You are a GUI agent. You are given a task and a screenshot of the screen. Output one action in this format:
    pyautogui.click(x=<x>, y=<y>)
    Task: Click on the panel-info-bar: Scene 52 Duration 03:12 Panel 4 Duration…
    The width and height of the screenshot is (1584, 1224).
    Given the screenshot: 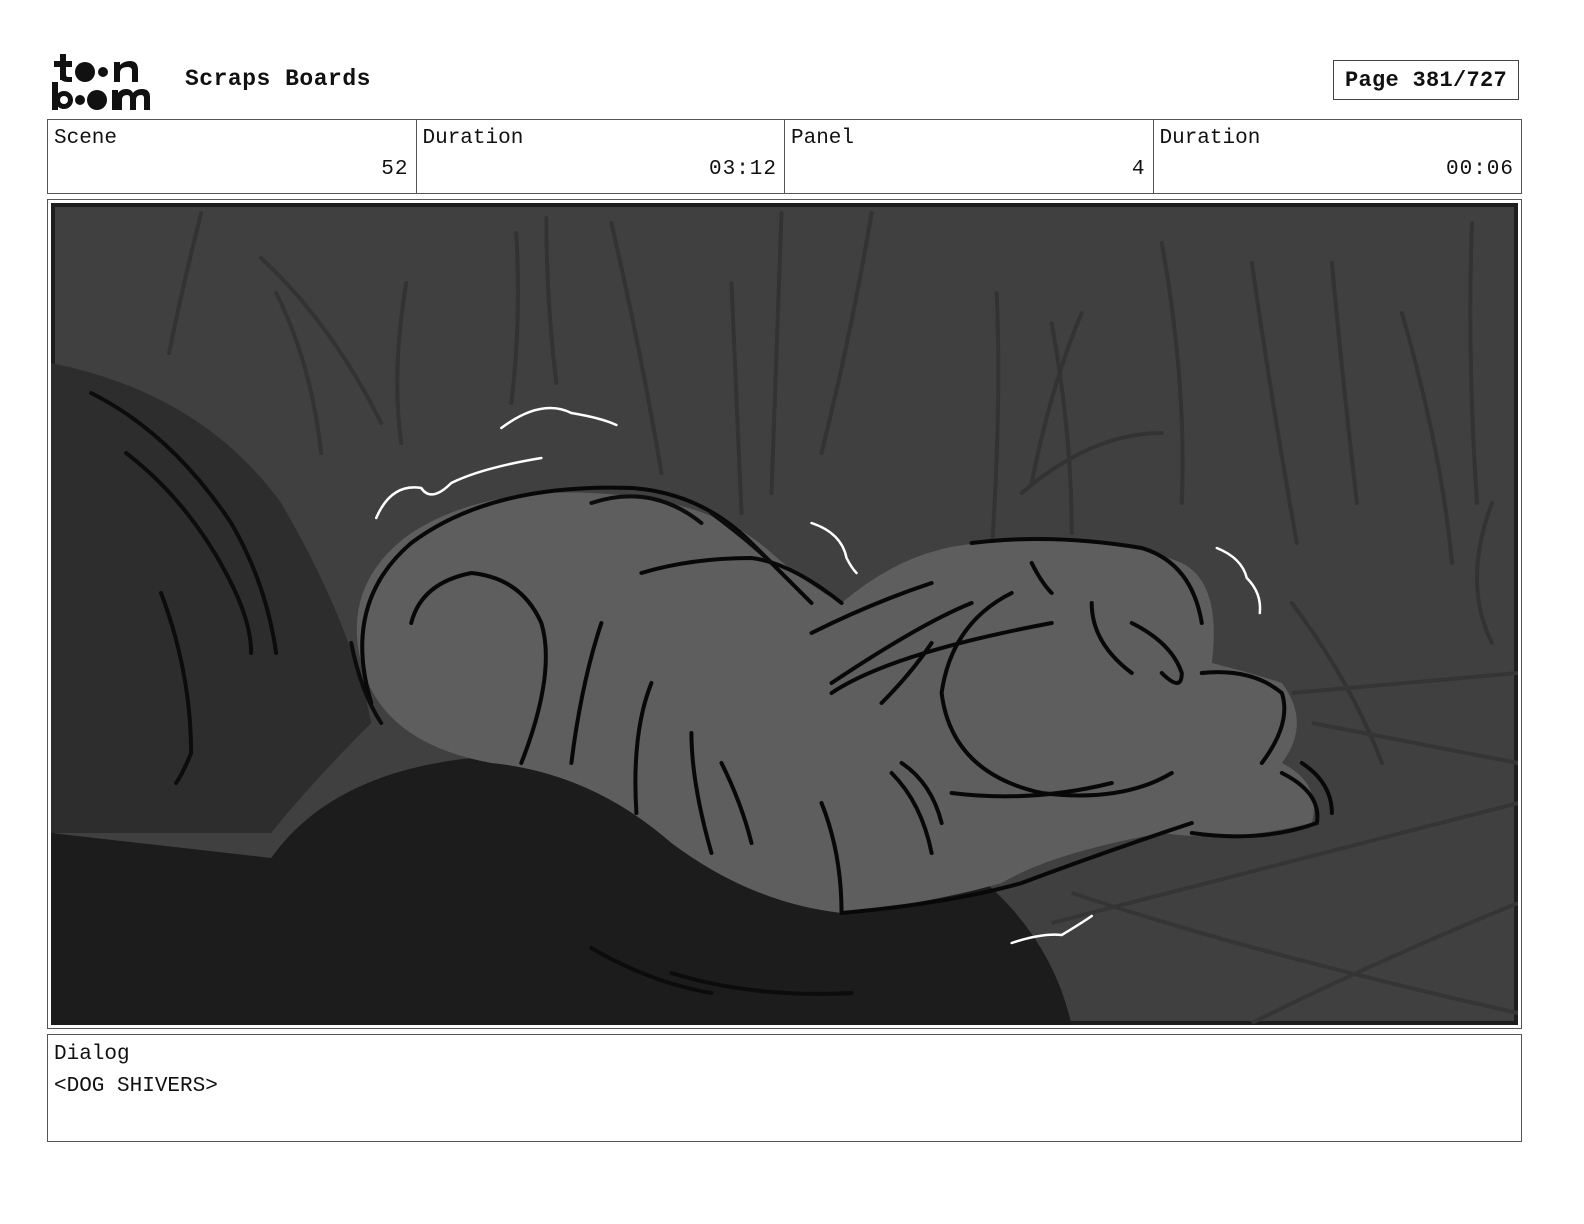 What is the action you would take?
    pyautogui.click(x=784, y=156)
    